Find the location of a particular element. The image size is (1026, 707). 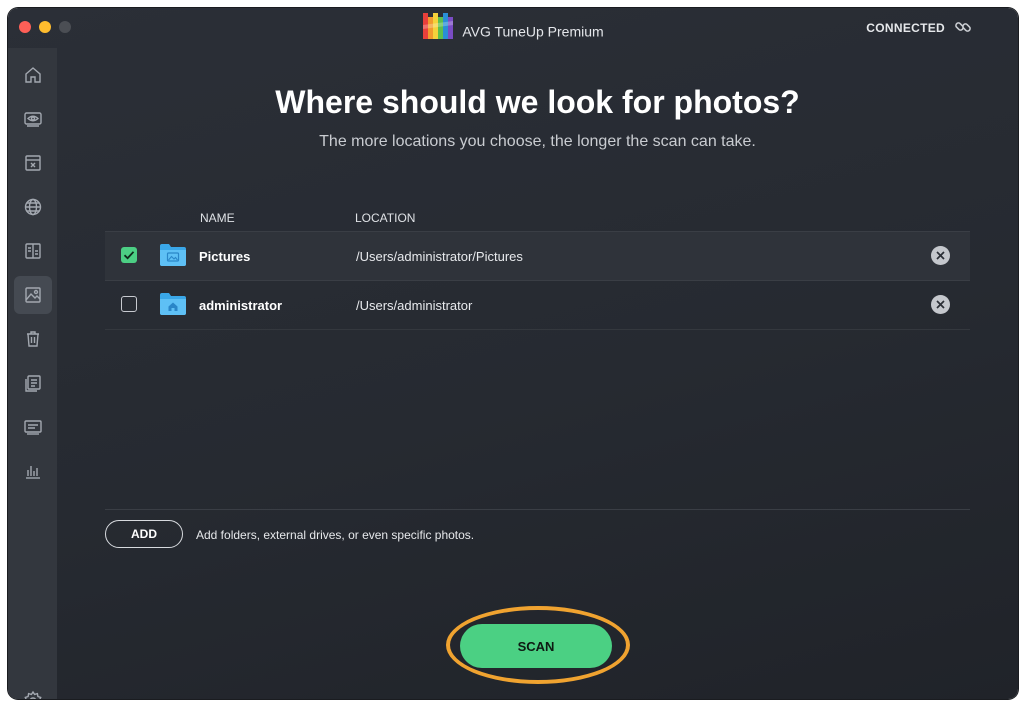

divider is located at coordinates (537, 509).